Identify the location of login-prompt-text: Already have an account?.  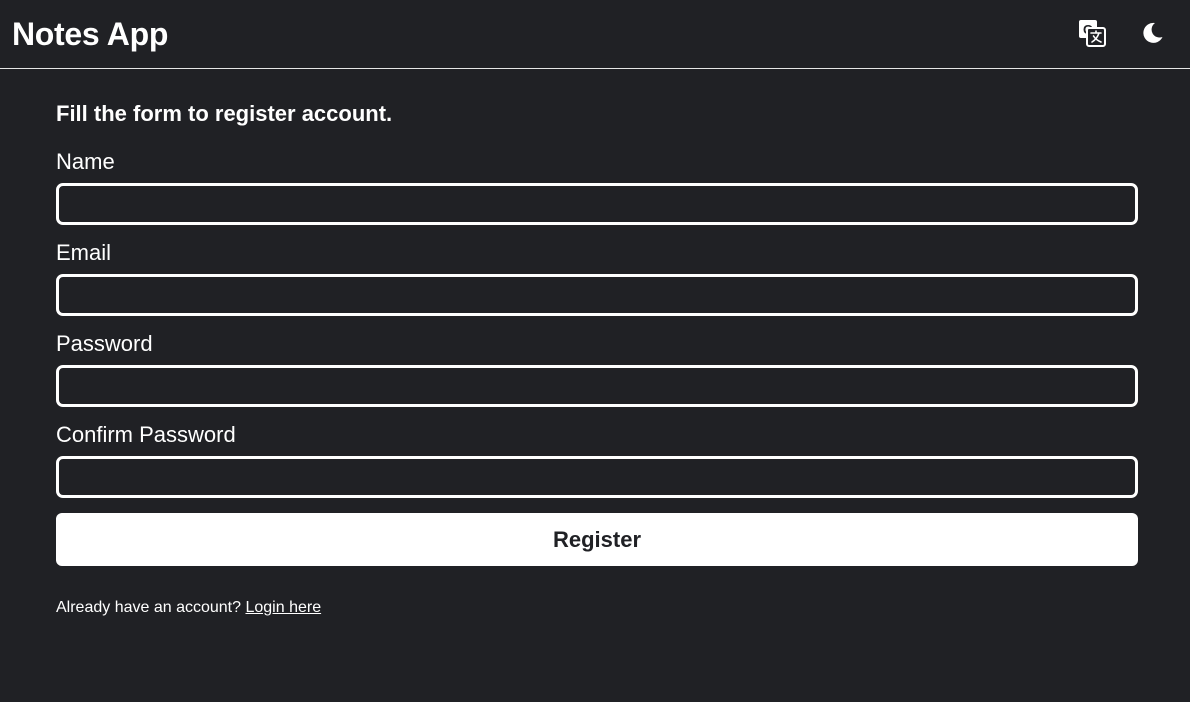
(149, 607).